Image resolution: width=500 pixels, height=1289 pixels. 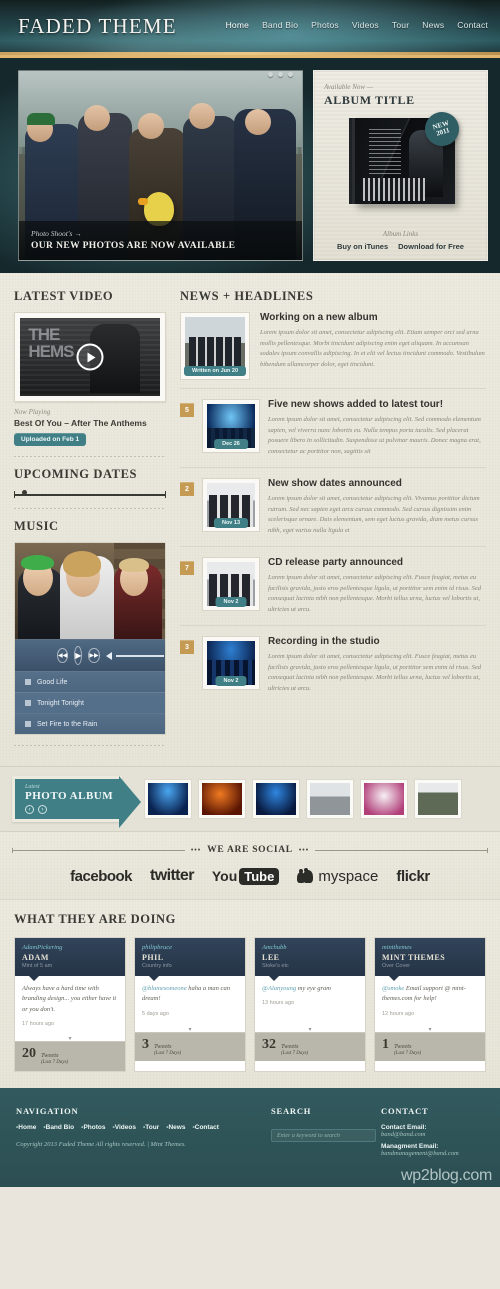 What do you see at coordinates (280, 25) in the screenshot?
I see `nav-item-band-bio: Band Bio` at bounding box center [280, 25].